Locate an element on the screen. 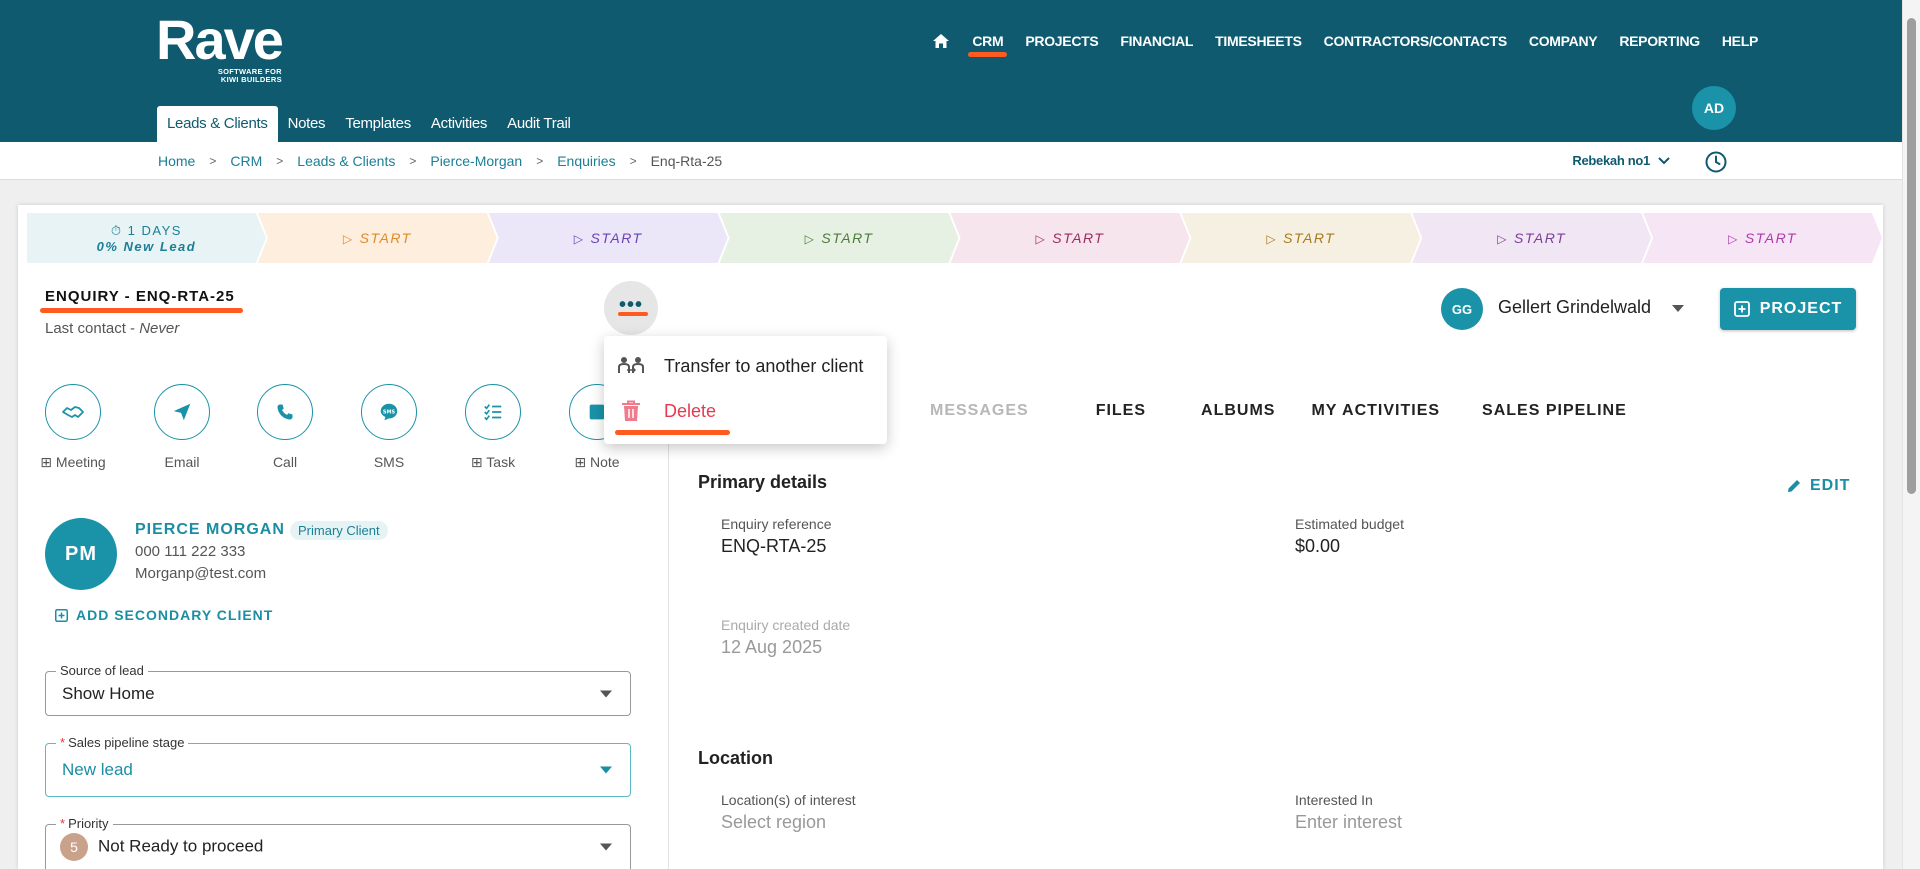  home-icon is located at coordinates (941, 41).